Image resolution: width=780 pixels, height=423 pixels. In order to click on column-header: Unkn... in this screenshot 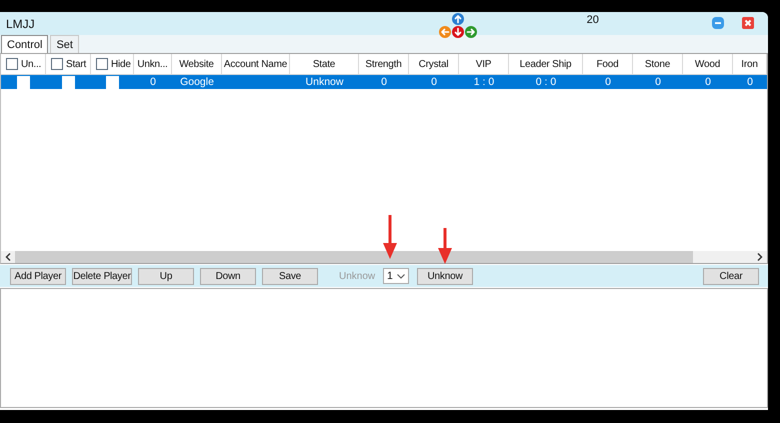, I will do `click(152, 64)`.